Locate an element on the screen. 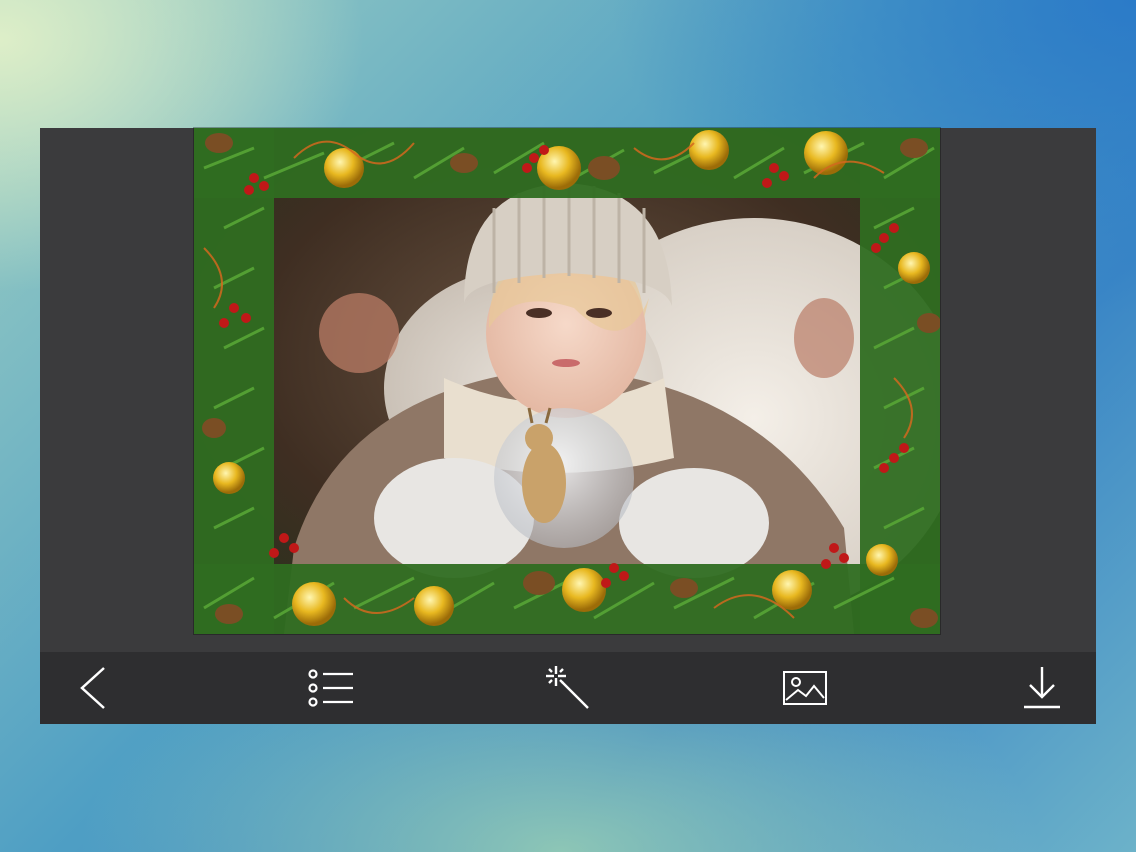 Image resolution: width=1136 pixels, height=852 pixels. list-icon is located at coordinates (330, 688).